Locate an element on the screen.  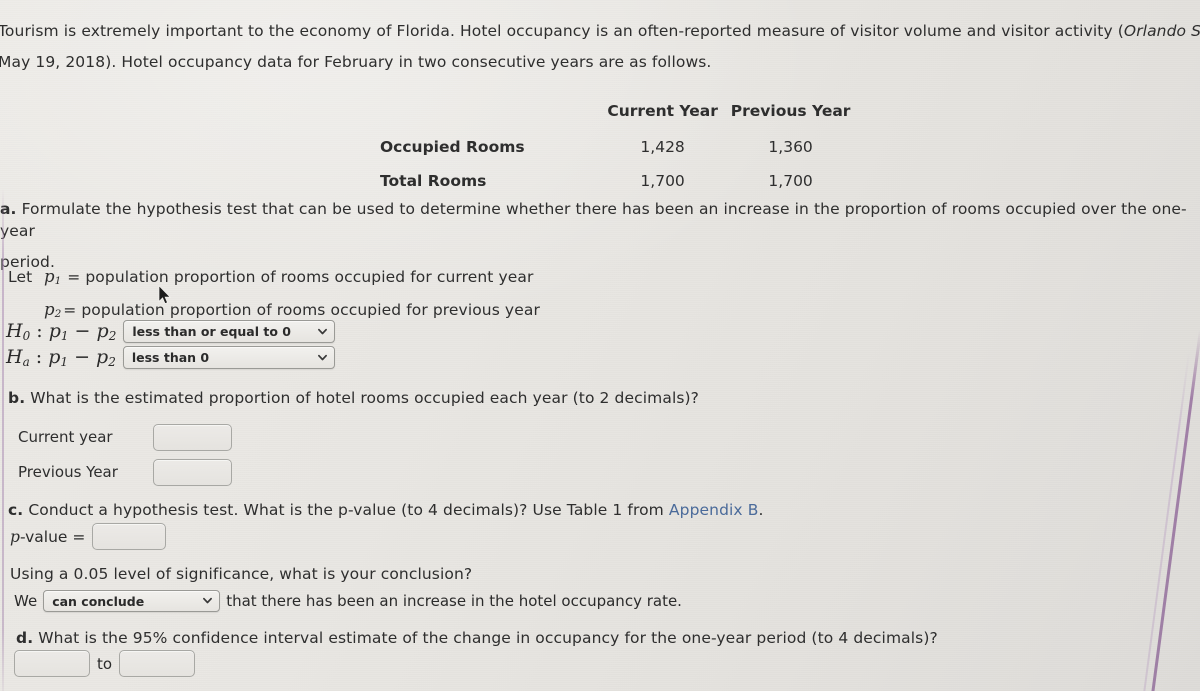
table-row: Total Rooms 1,700 1,700 is located at coordinates (617, 179).